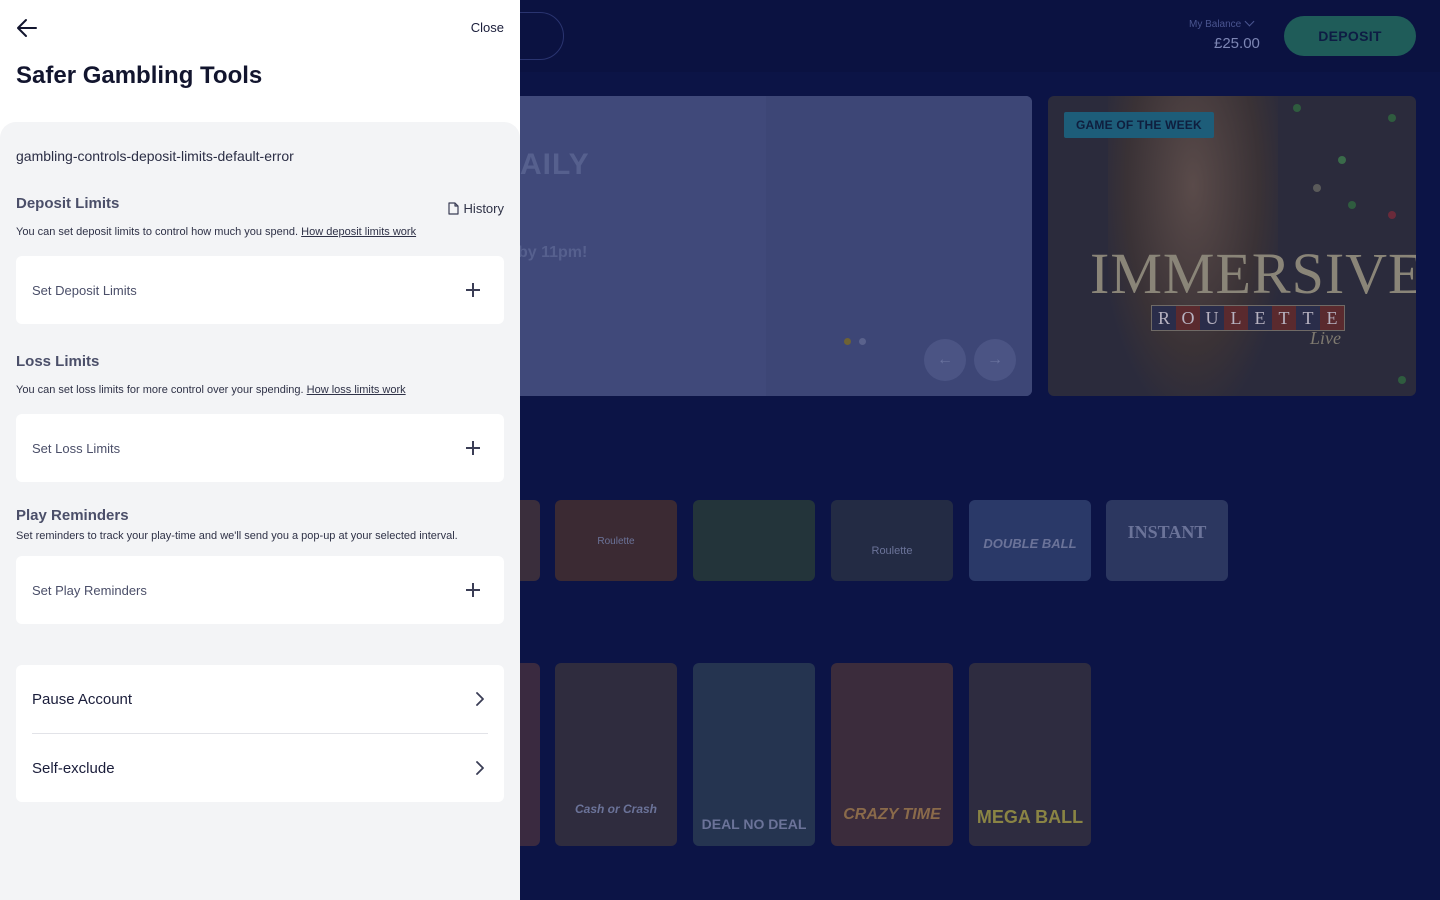 This screenshot has height=900, width=1440. I want to click on chevron-down-icon, so click(1249, 21).